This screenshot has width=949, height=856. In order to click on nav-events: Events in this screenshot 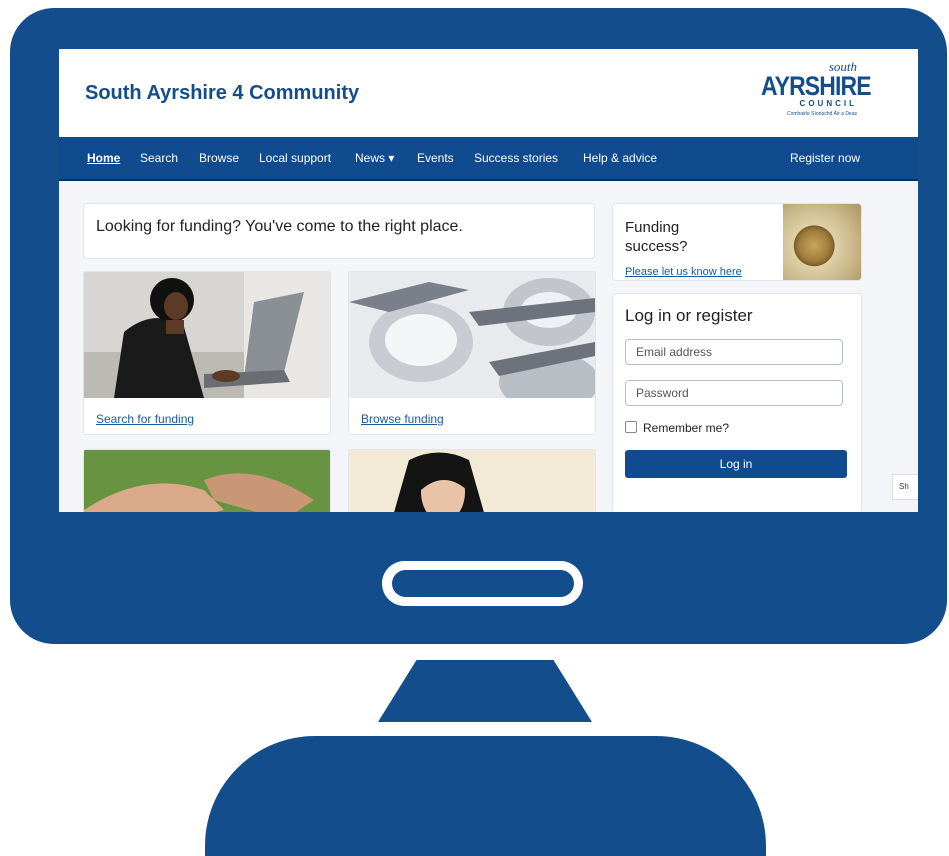, I will do `click(435, 158)`.